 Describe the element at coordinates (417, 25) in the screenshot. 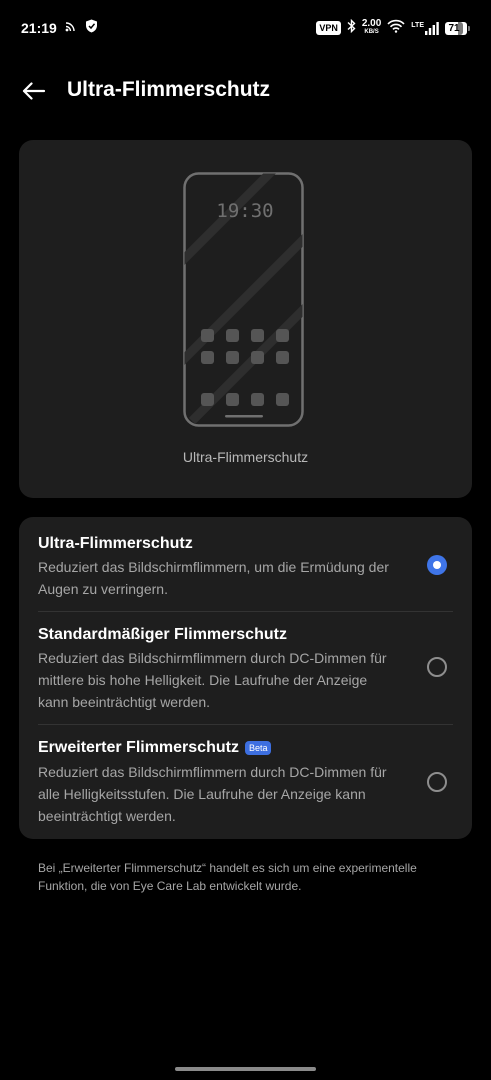

I see `network-type-label: LTE` at that location.